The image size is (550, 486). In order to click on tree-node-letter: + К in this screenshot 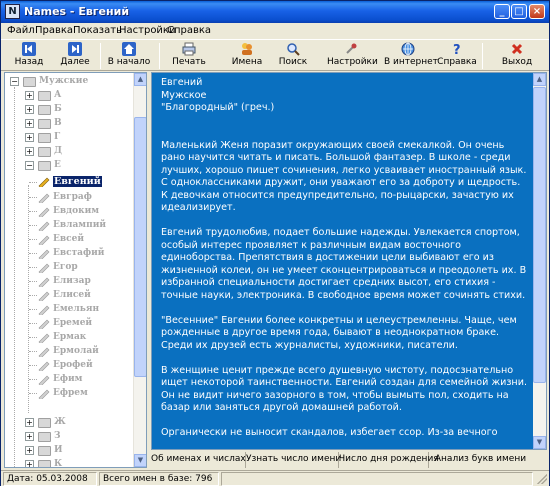, I will do `click(75, 462)`.